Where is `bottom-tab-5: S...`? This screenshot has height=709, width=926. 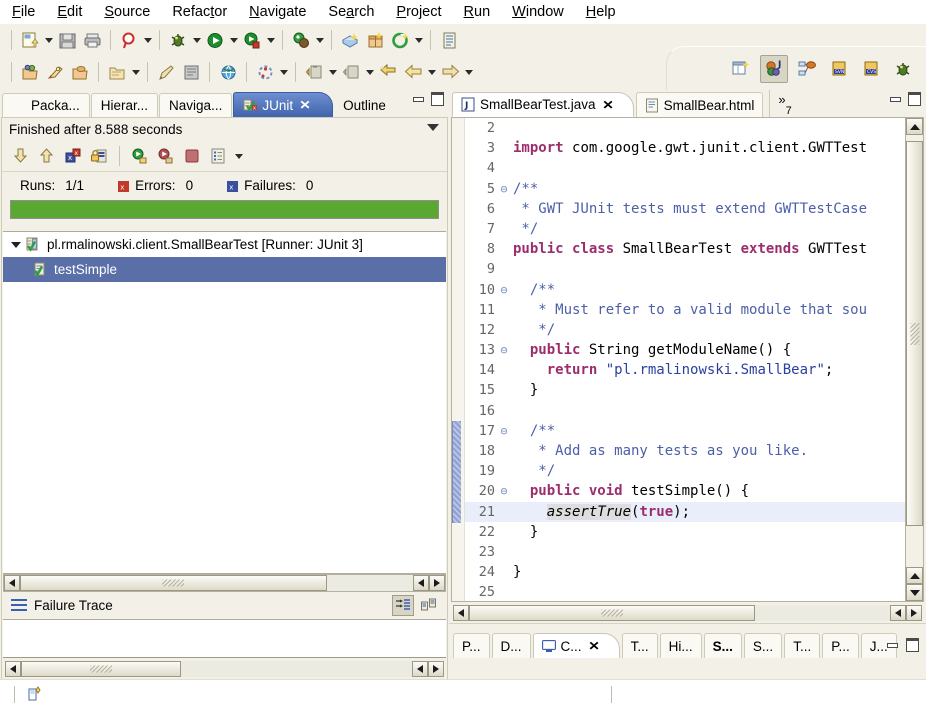
bottom-tab-5: S... is located at coordinates (722, 645).